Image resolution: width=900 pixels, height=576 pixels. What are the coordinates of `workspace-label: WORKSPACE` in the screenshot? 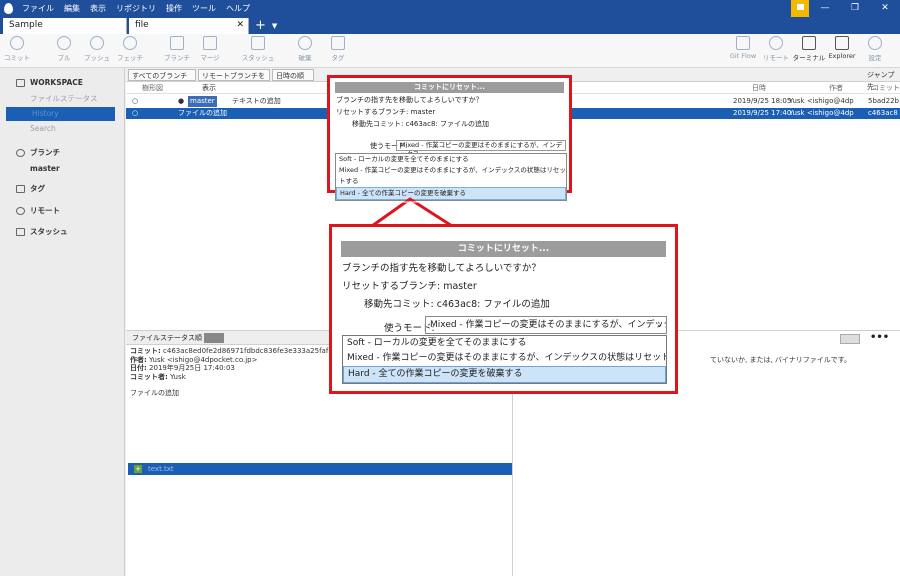 It's located at (56, 82).